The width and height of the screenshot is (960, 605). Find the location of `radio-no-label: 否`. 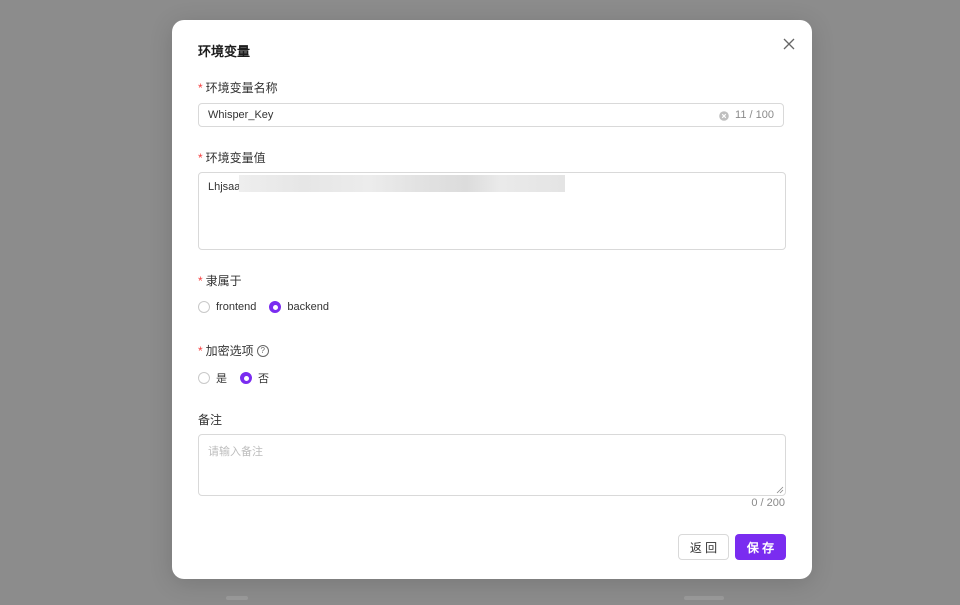

radio-no-label: 否 is located at coordinates (263, 379).